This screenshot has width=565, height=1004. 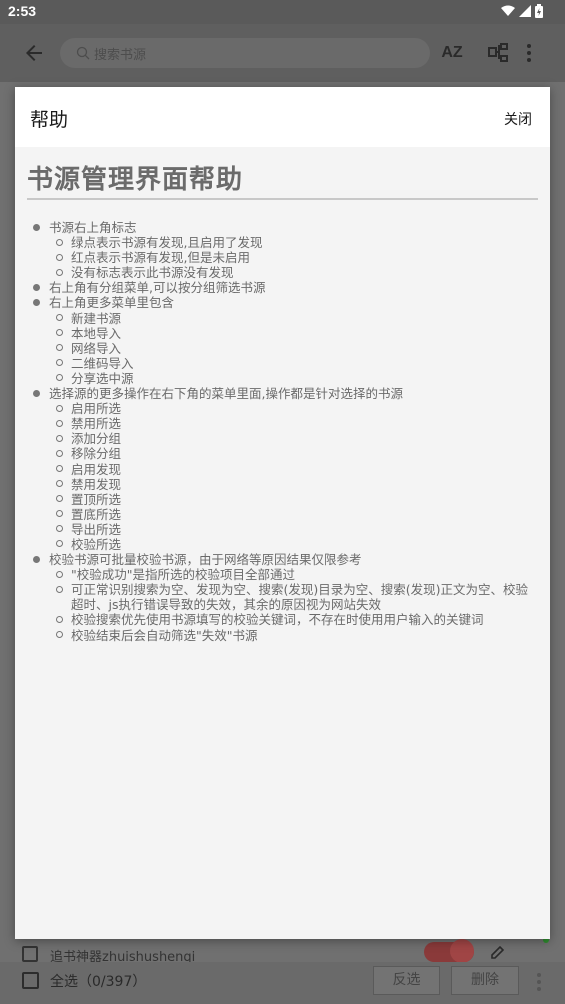 What do you see at coordinates (282, 423) in the screenshot?
I see `help-sub-item: 禁用所选` at bounding box center [282, 423].